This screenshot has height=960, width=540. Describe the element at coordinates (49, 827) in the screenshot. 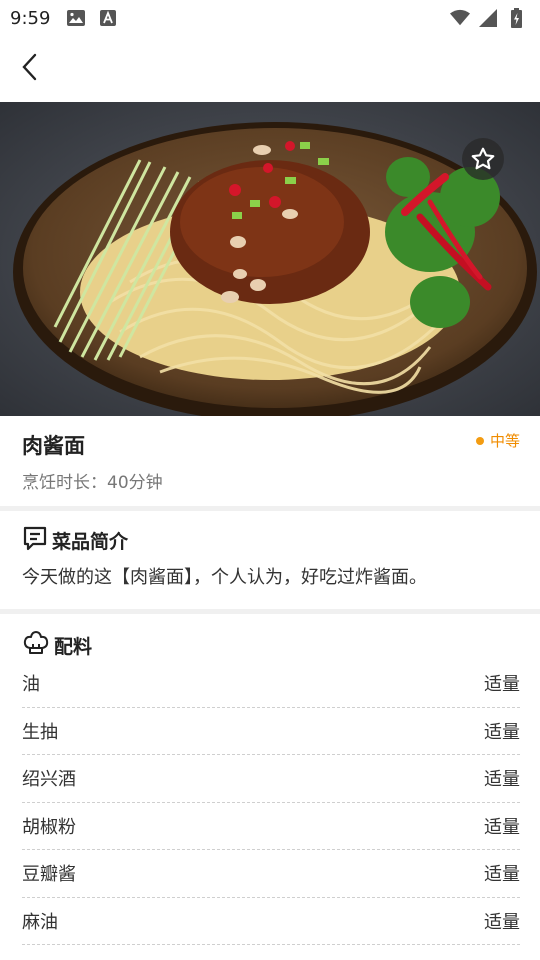

I see `ingredient-name: 胡椒粉` at that location.